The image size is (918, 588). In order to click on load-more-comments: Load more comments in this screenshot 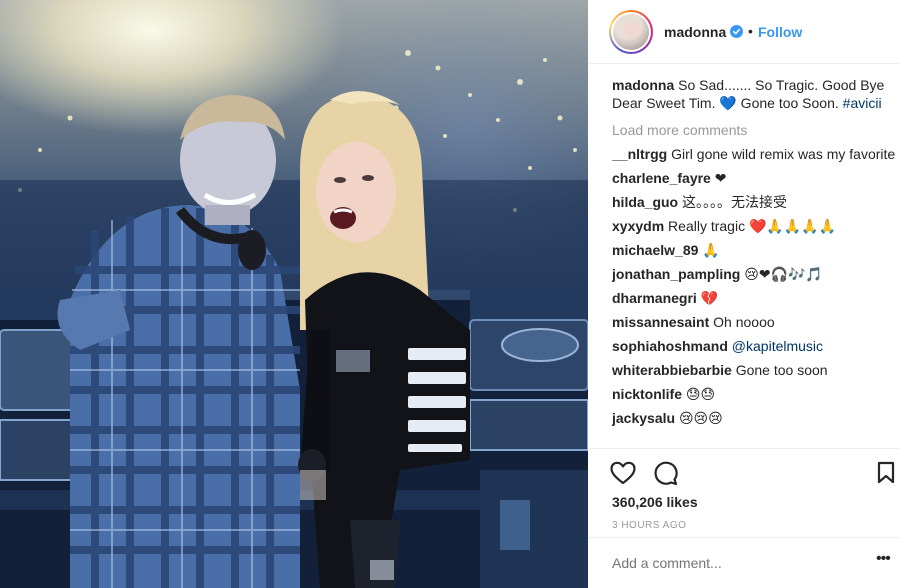, I will do `click(756, 130)`.